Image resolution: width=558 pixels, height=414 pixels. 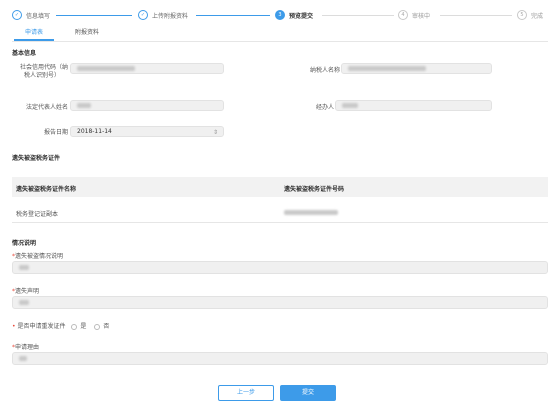 I want to click on step-5: 5 完成, so click(x=530, y=15).